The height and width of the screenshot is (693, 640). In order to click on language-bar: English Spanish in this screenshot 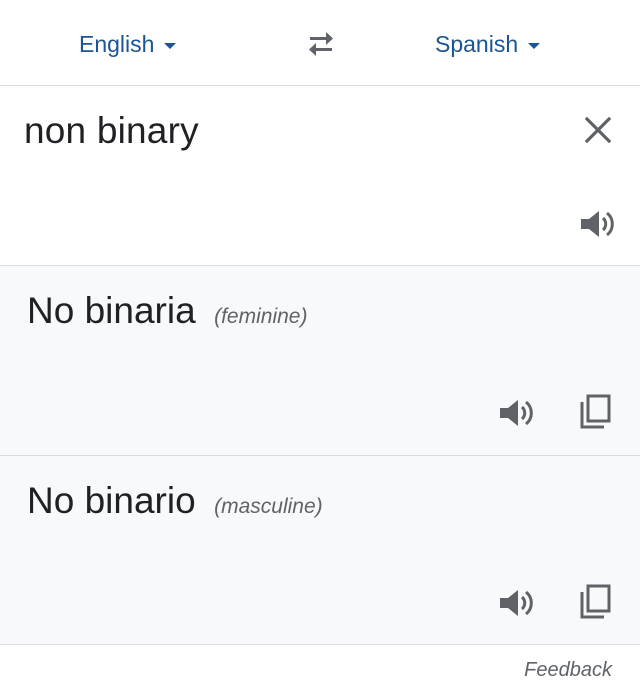, I will do `click(320, 43)`.